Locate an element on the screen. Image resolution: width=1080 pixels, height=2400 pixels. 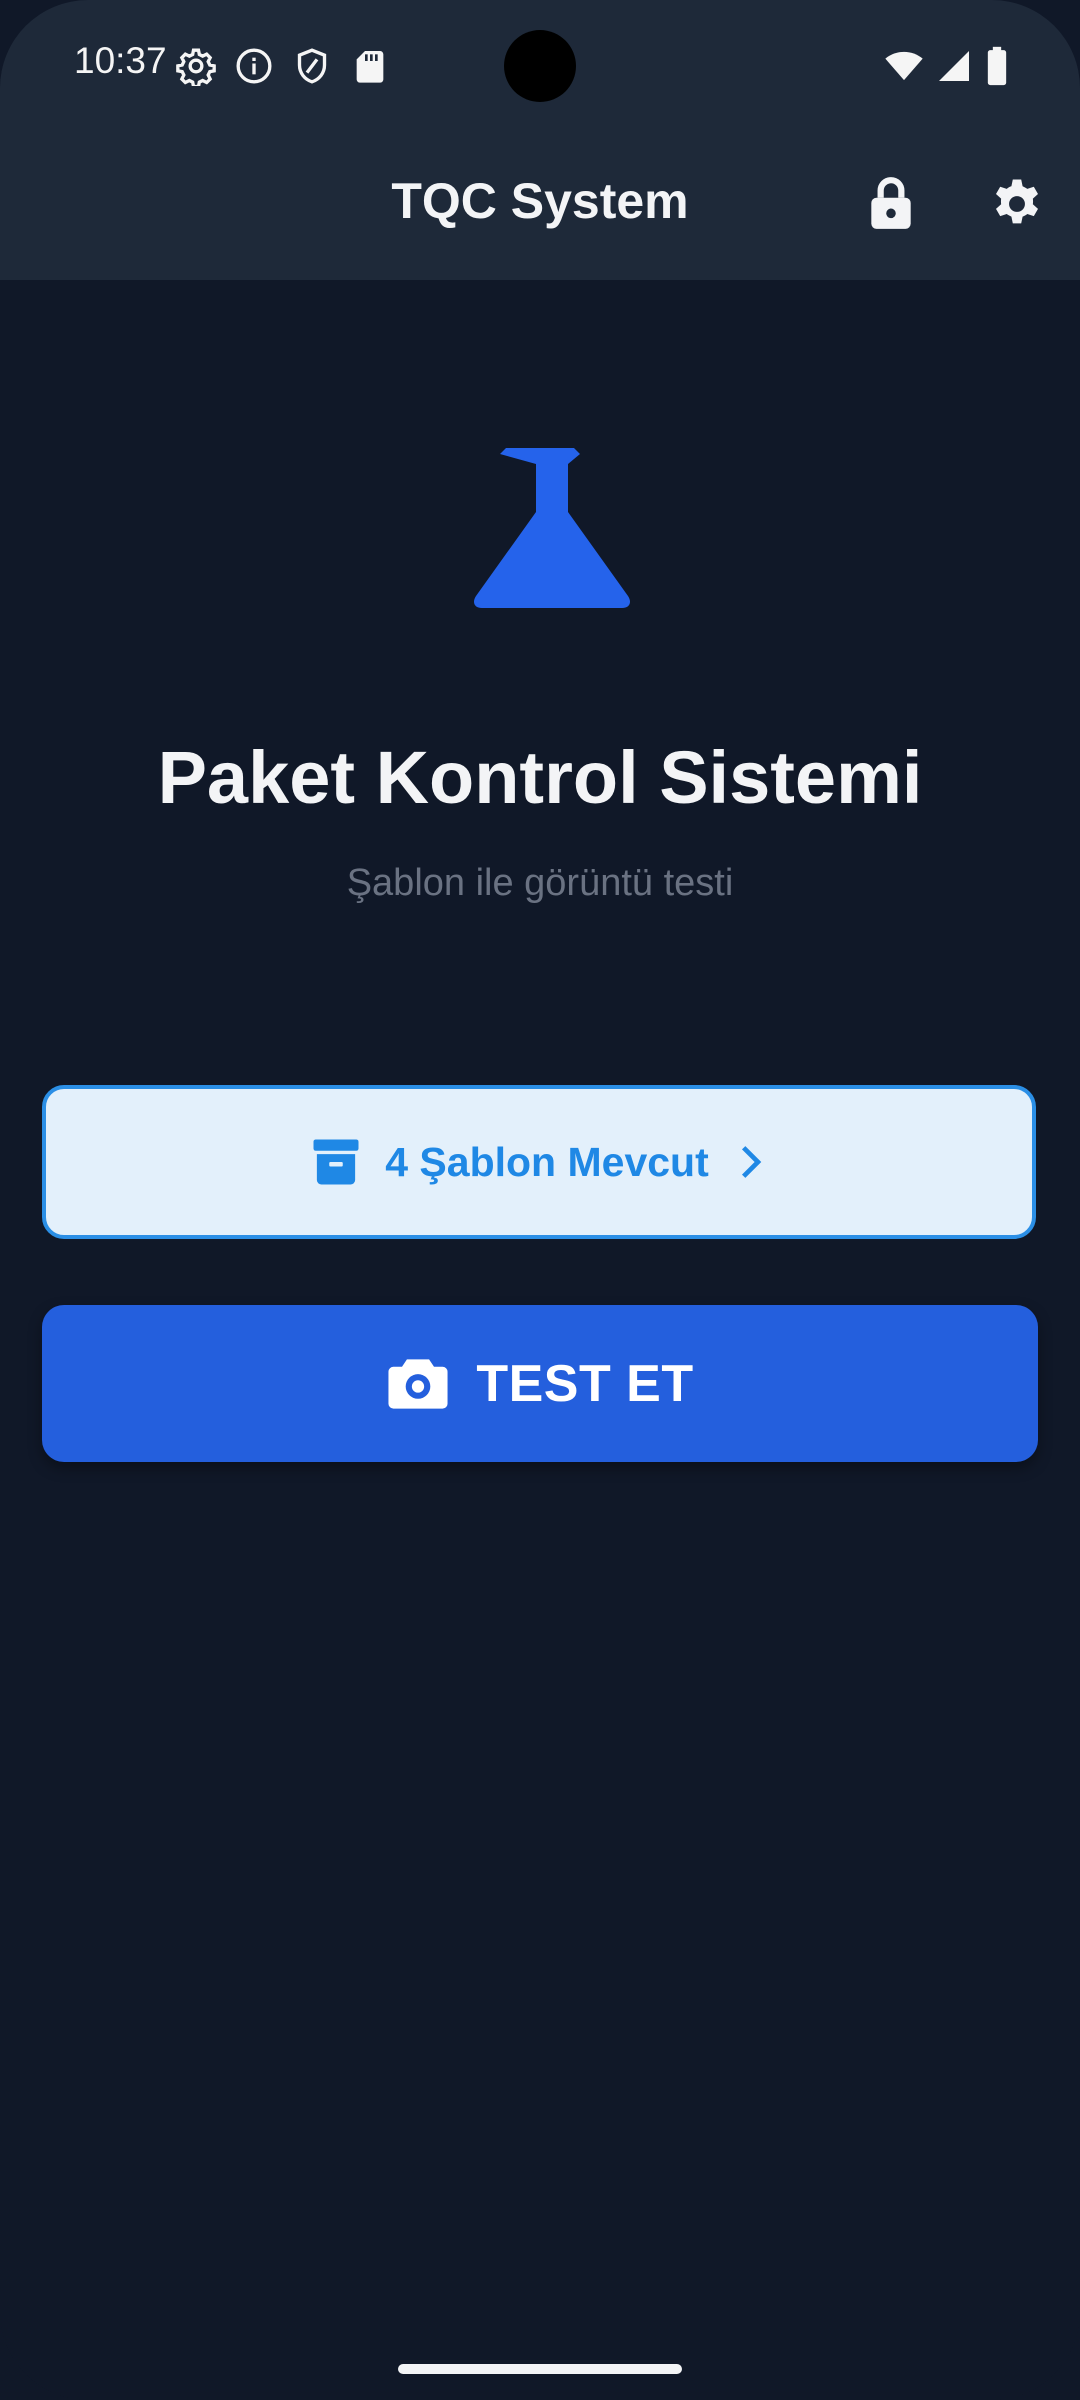
camera-cutout is located at coordinates (540, 66).